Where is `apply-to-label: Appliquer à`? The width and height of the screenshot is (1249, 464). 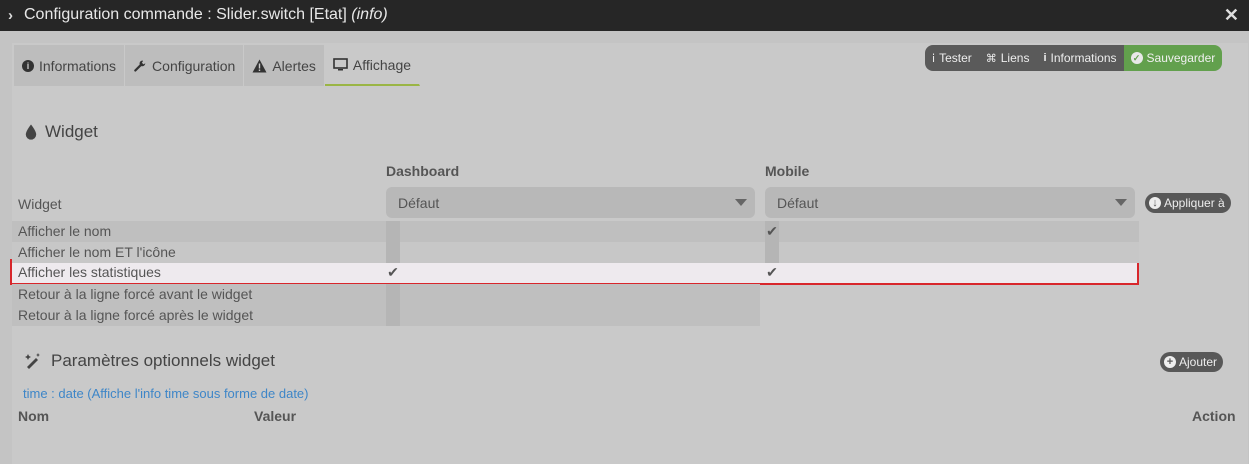
apply-to-label: Appliquer à is located at coordinates (1194, 203).